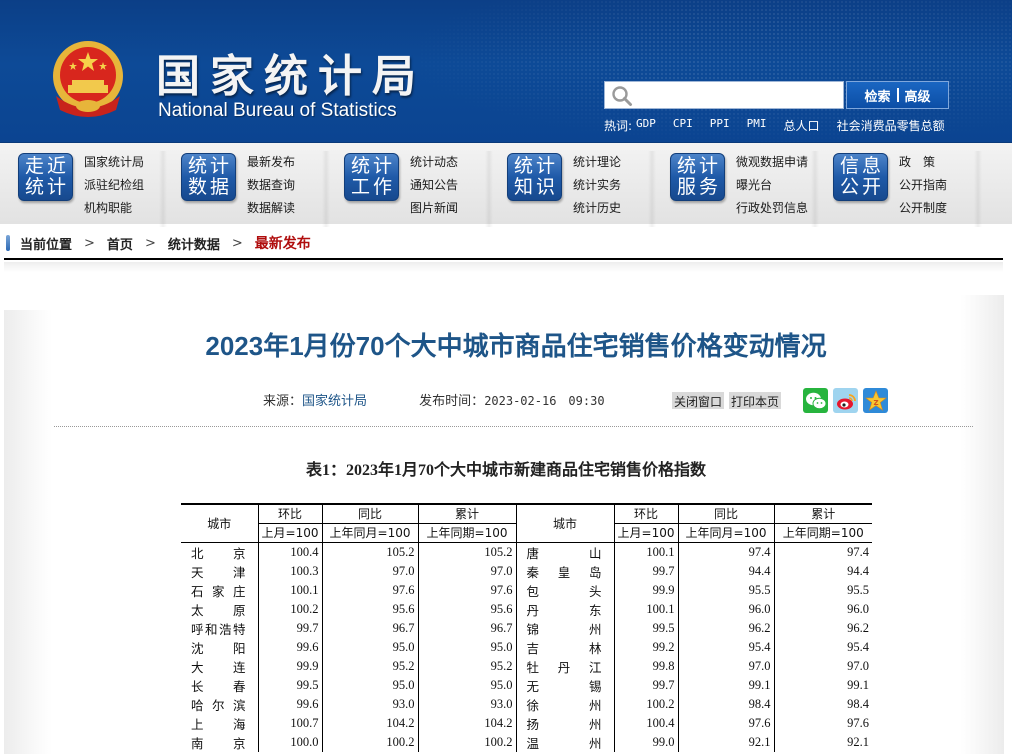 This screenshot has height=754, width=1012. I want to click on mom-value: 99.9, so click(645, 590).